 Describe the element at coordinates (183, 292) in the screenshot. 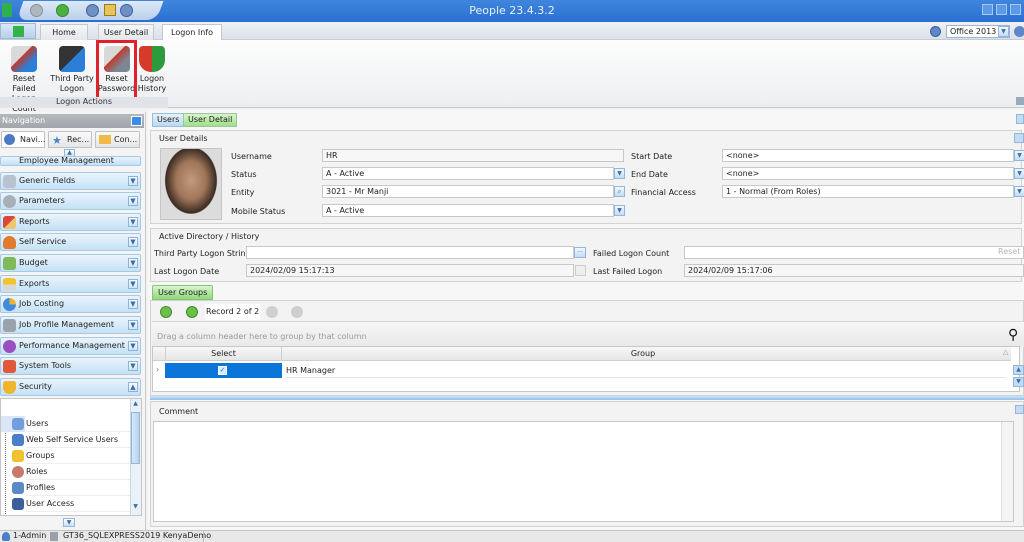

I see `user-groups-tab: User Groups` at that location.